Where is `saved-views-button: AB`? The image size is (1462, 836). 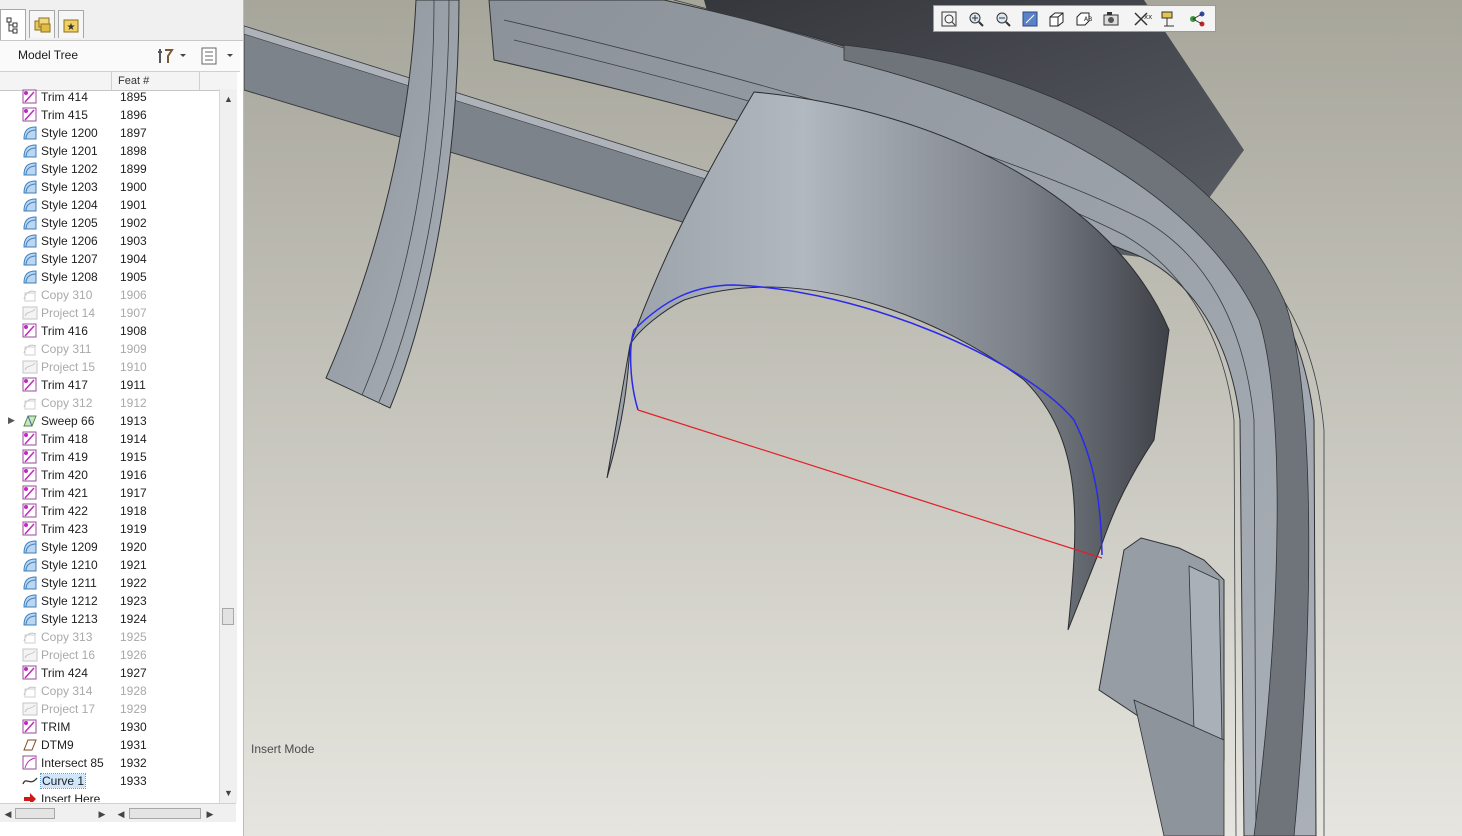 saved-views-button: AB is located at coordinates (1084, 19).